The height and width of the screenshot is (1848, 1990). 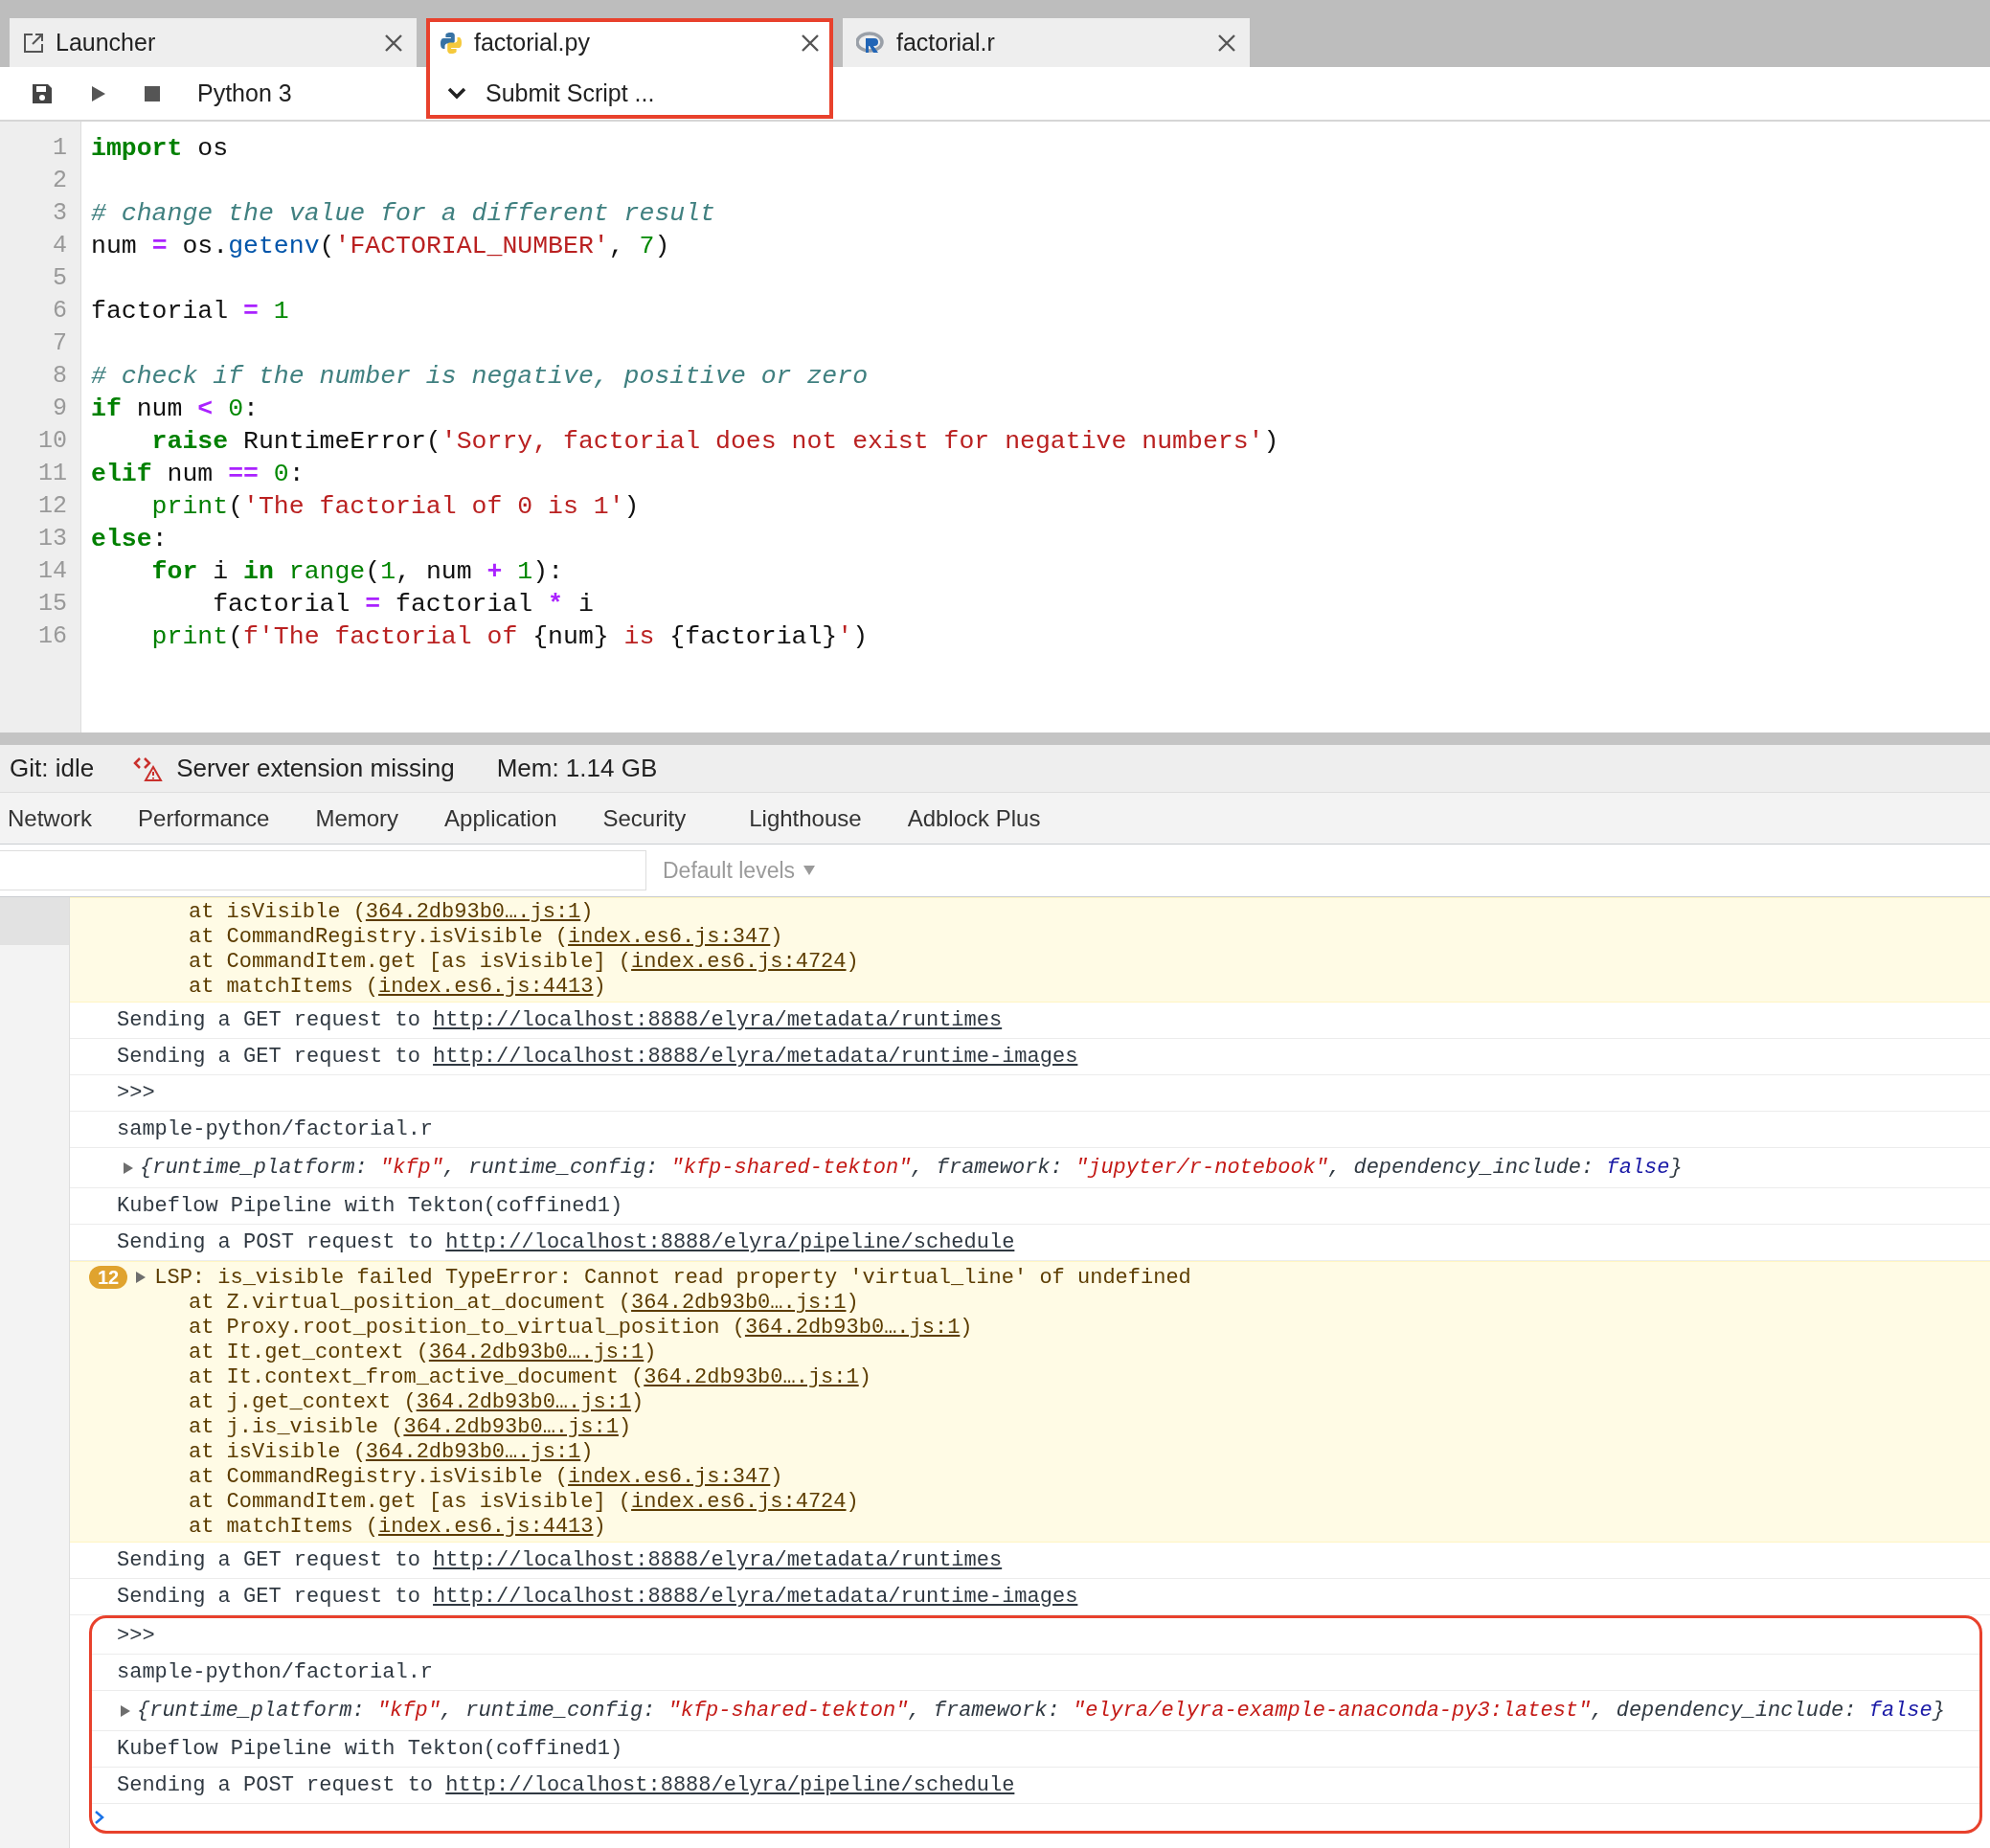 What do you see at coordinates (672, 1278) in the screenshot?
I see `error-text: LSP: is_visible failed TypeError: Cannot read property 'virtual_line' of undefined` at bounding box center [672, 1278].